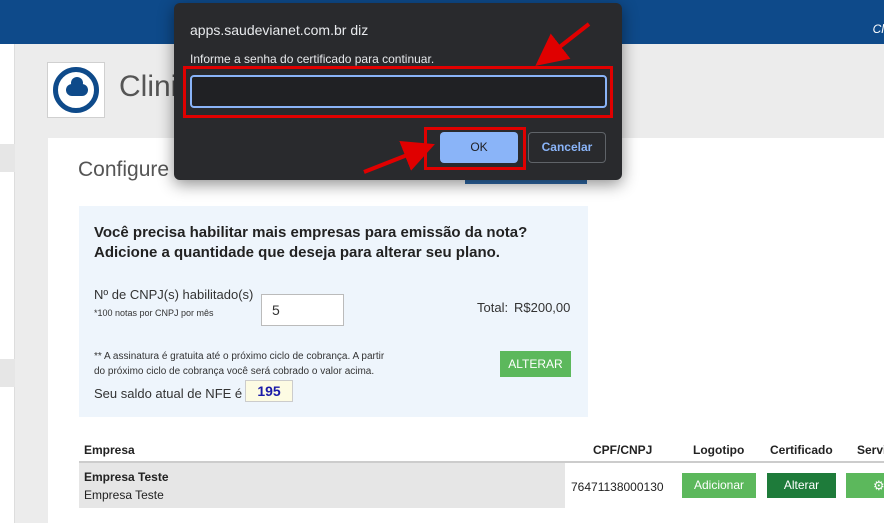 The image size is (884, 523). Describe the element at coordinates (719, 485) in the screenshot. I see `add-logo-button: Adicionar` at that location.